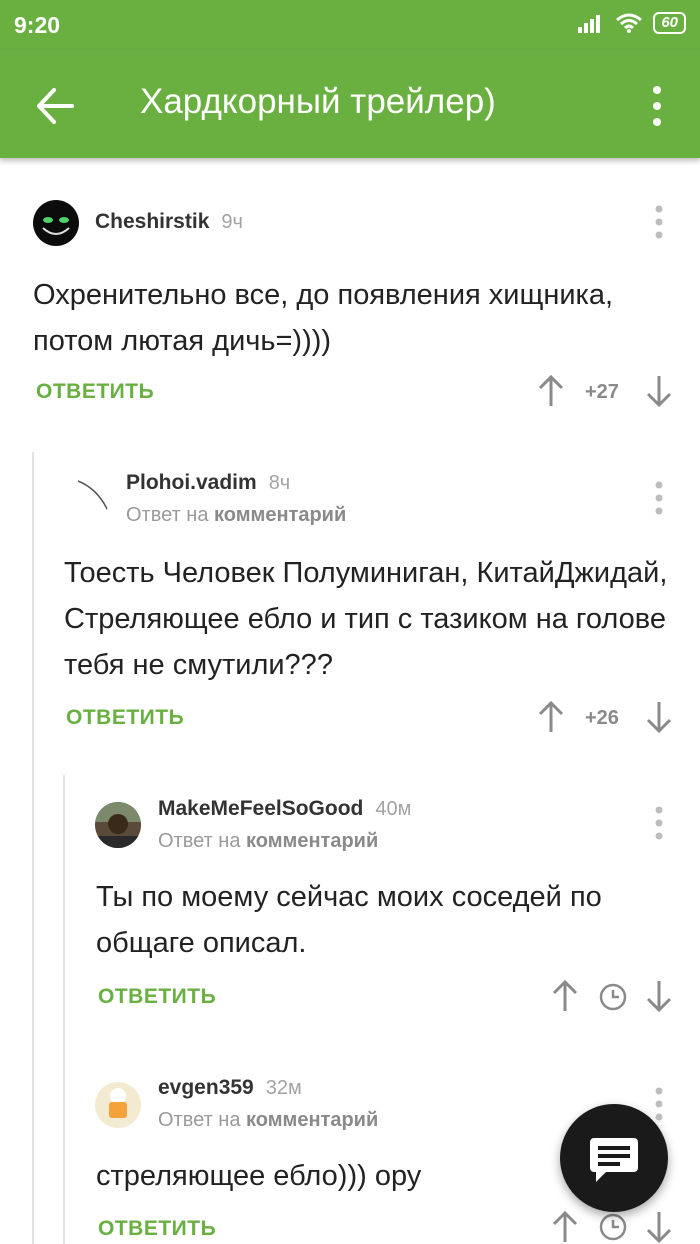  I want to click on wifi-icon, so click(629, 23).